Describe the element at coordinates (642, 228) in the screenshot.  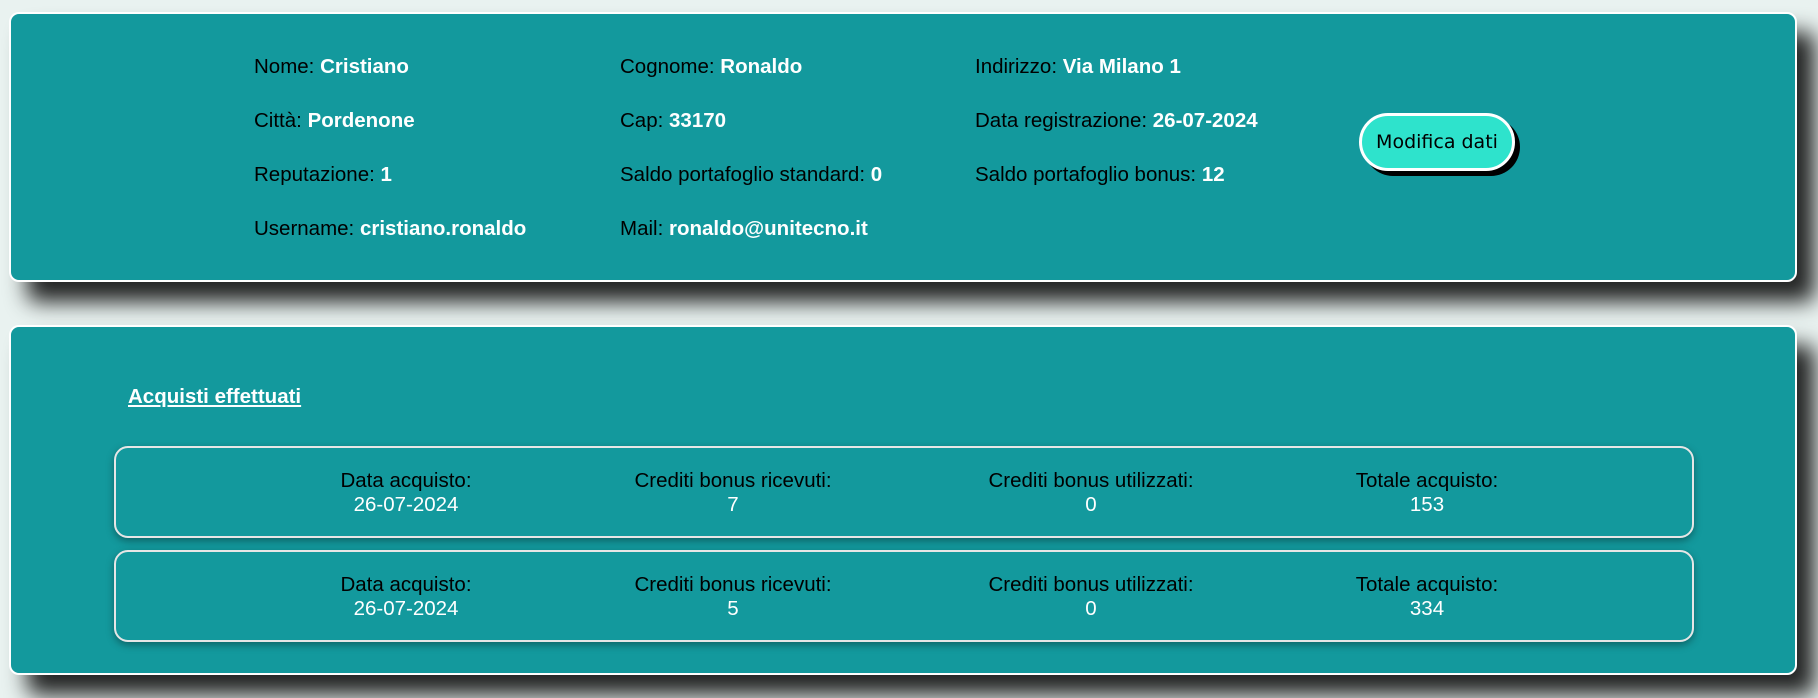
I see `field-mail-label: Mail:` at that location.